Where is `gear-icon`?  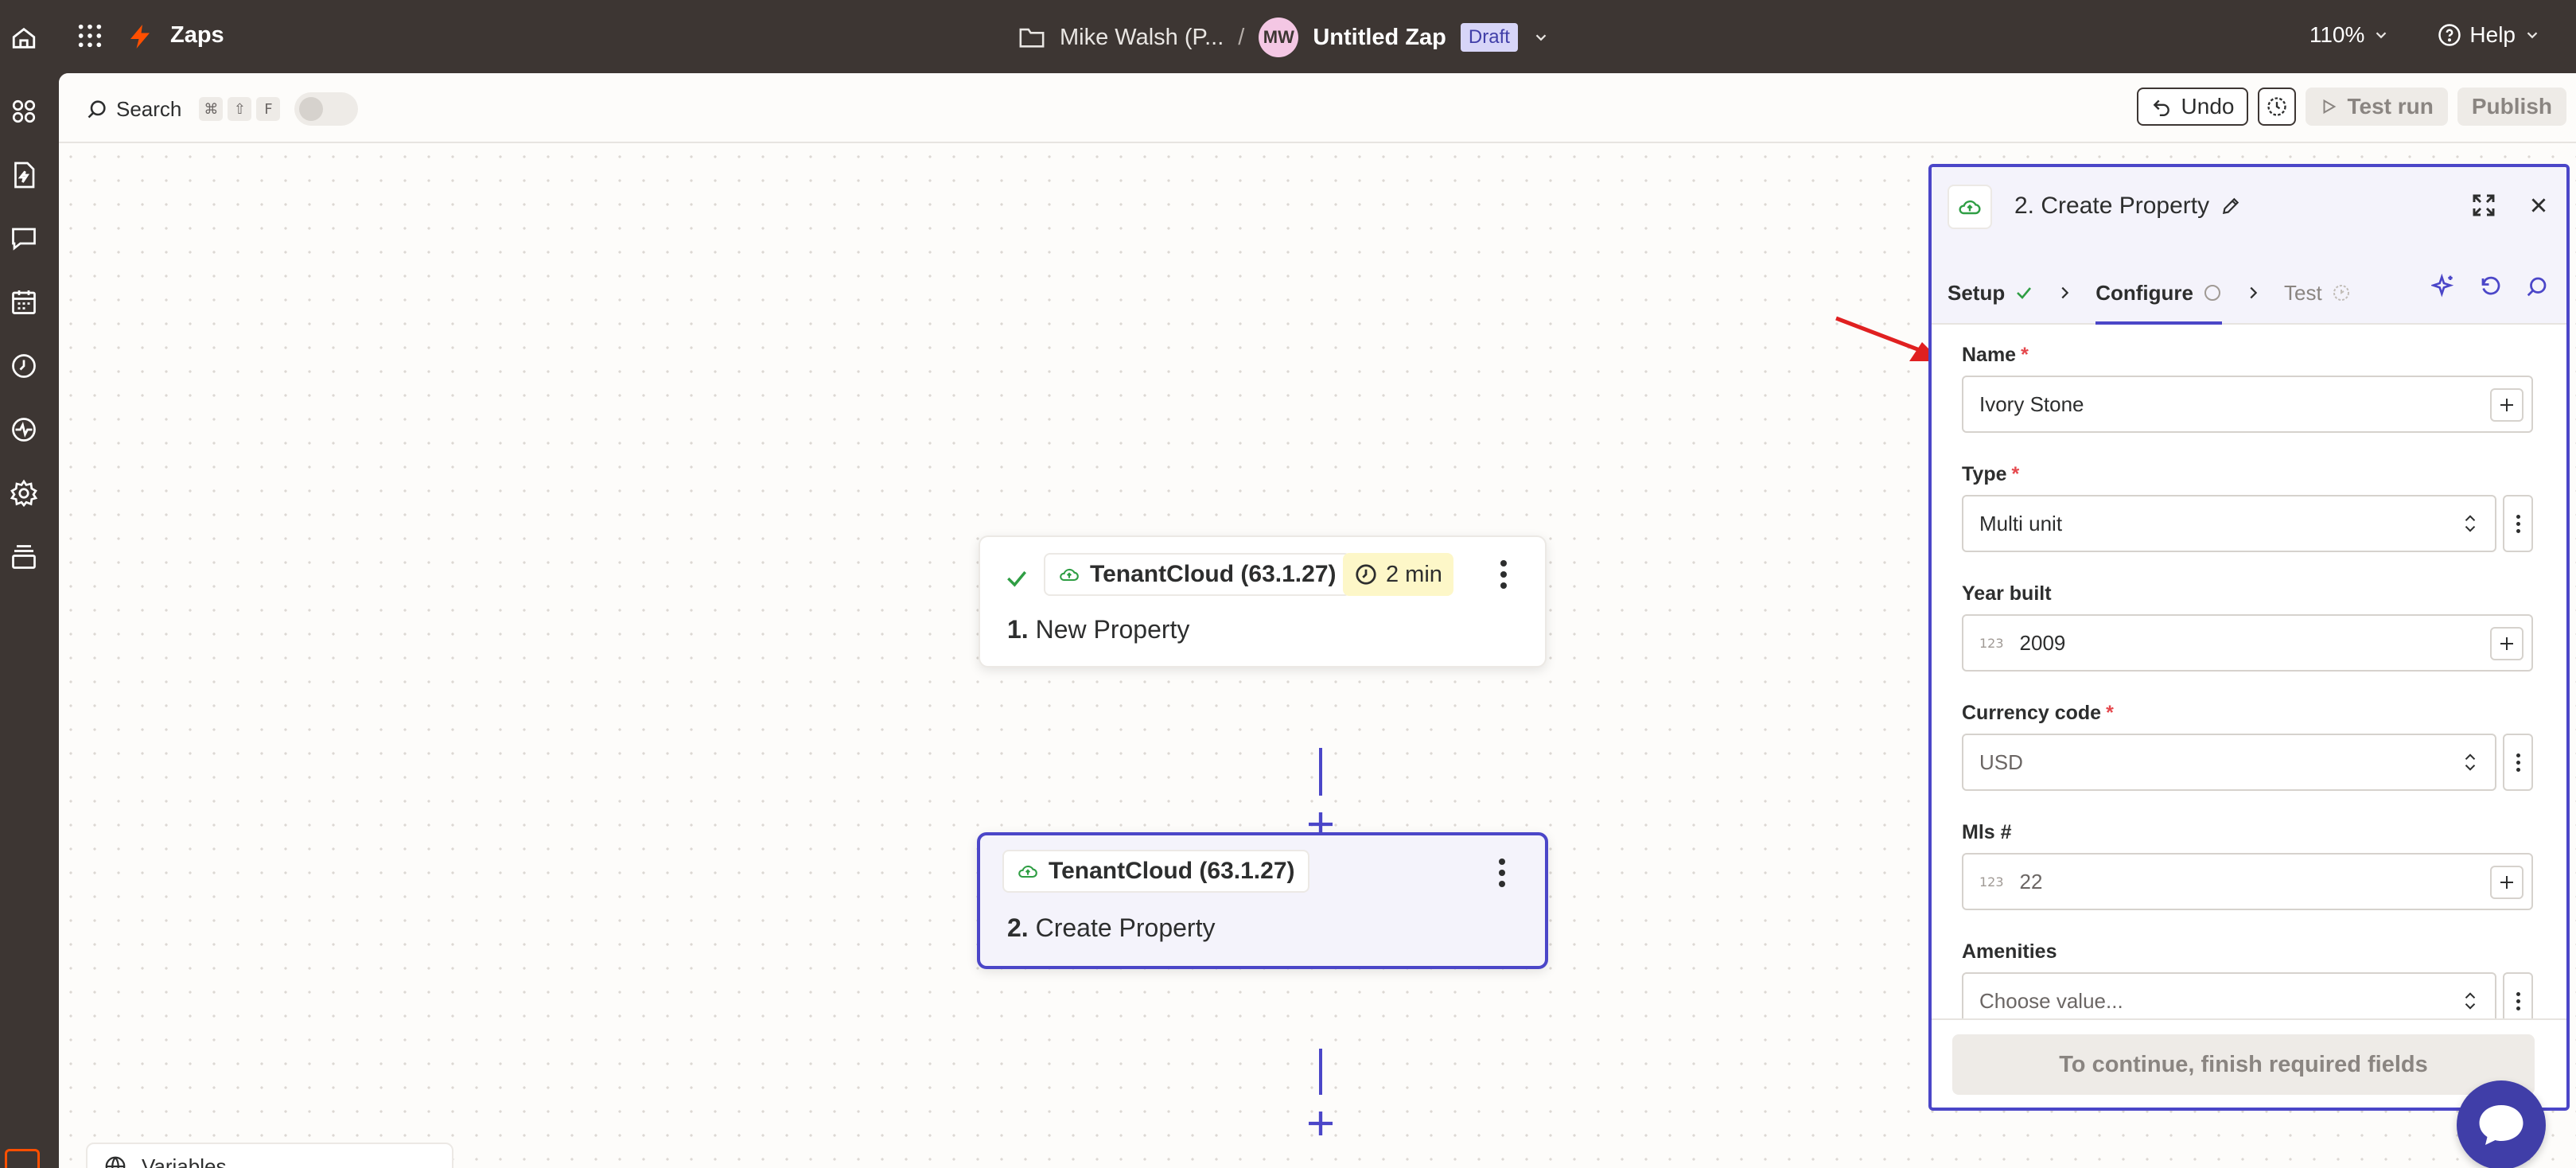 gear-icon is located at coordinates (24, 493).